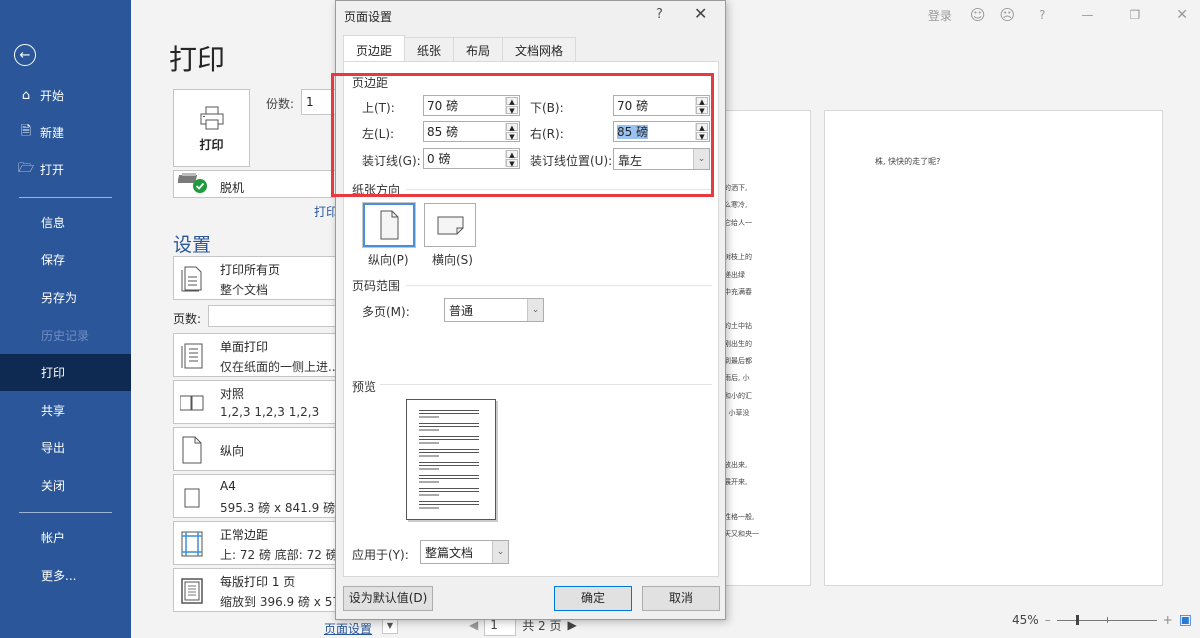 Image resolution: width=1200 pixels, height=638 pixels. Describe the element at coordinates (494, 310) in the screenshot. I see `multiple-pages-select: 普通 ⌄` at that location.